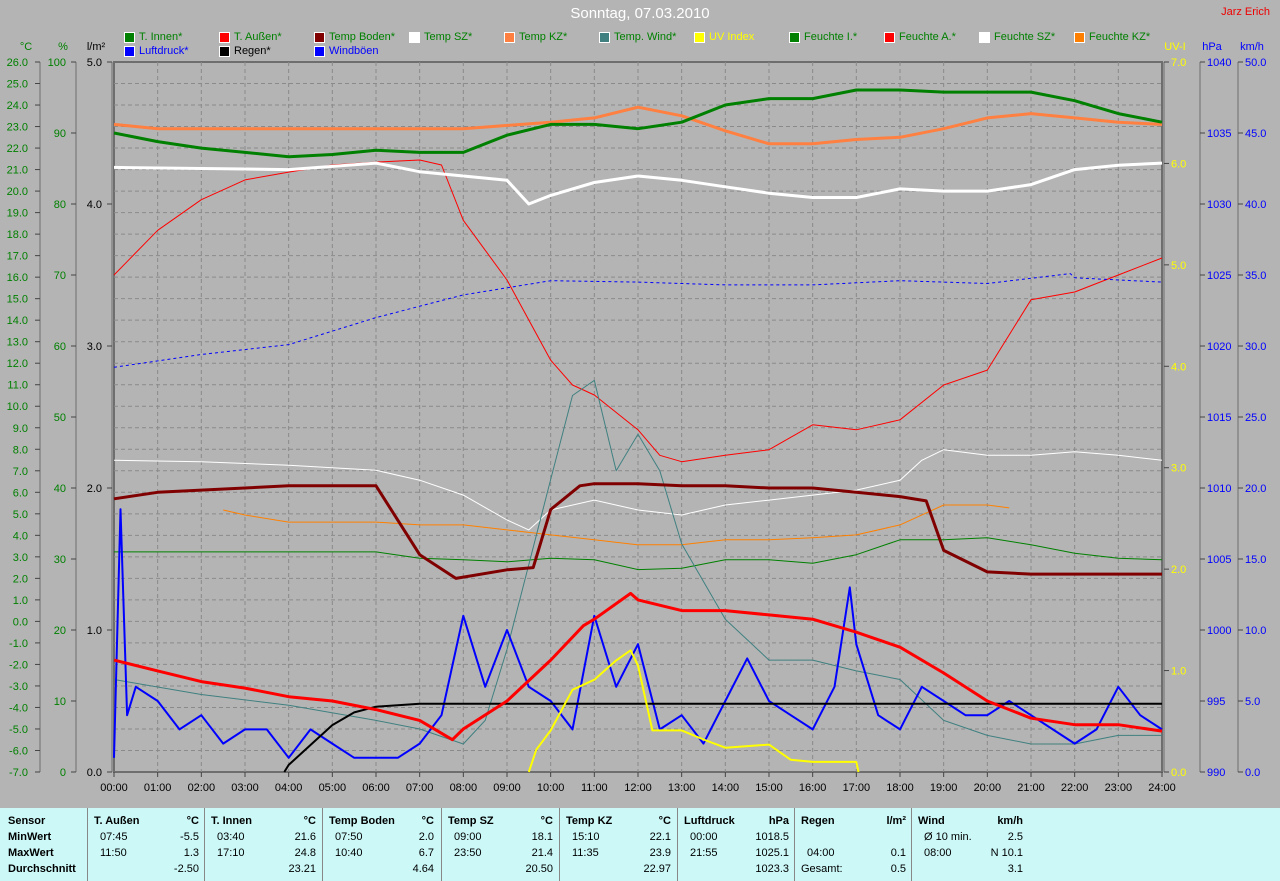 The image size is (1280, 881). Describe the element at coordinates (252, 51) in the screenshot. I see `legend-label: Regen*` at that location.